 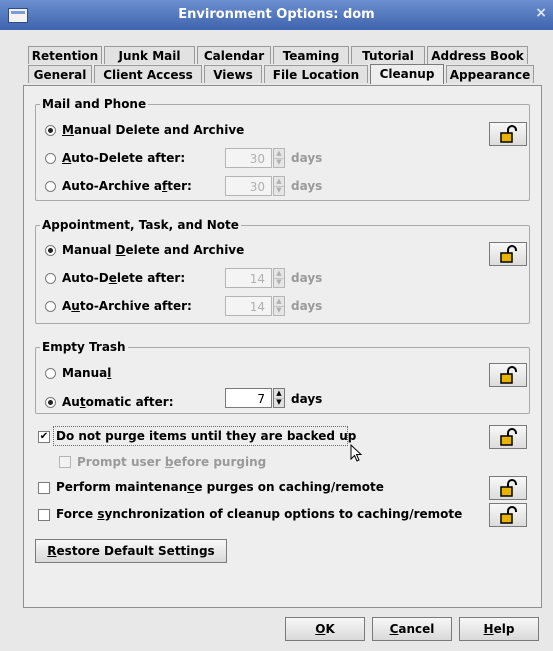 I want to click on trash-manual-label: Manual, so click(x=86, y=373).